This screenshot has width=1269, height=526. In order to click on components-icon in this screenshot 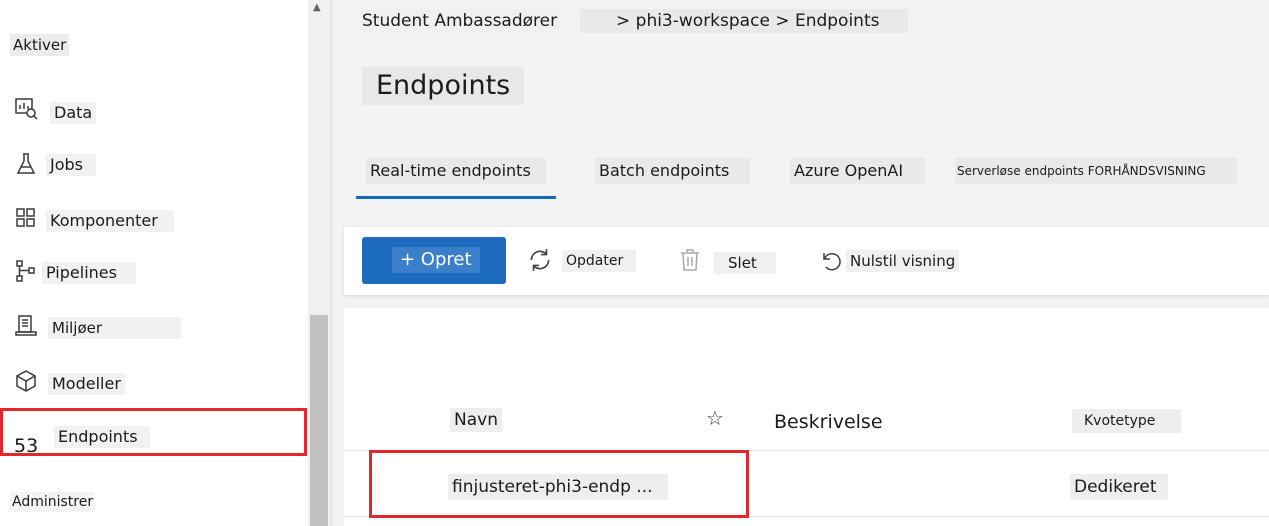, I will do `click(26, 218)`.